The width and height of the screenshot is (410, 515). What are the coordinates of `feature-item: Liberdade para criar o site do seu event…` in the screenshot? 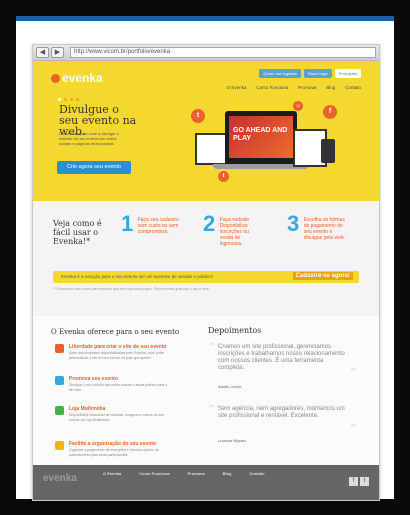 It's located at (115, 359).